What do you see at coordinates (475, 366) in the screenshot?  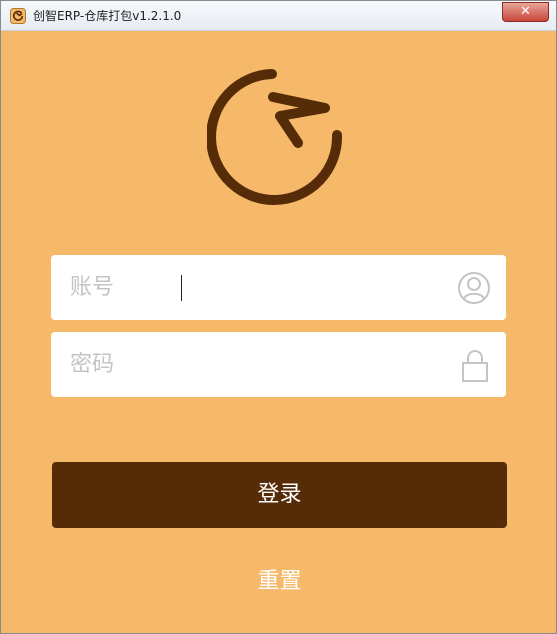 I see `lock-icon` at bounding box center [475, 366].